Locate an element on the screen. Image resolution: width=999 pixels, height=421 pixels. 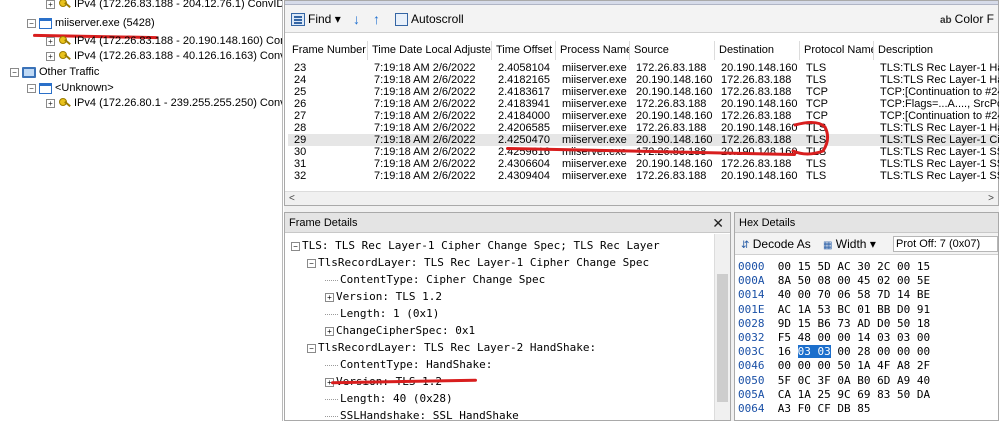
hex-row: 0000 00 15 5D AC 30 2C 00 15 is located at coordinates (834, 267).